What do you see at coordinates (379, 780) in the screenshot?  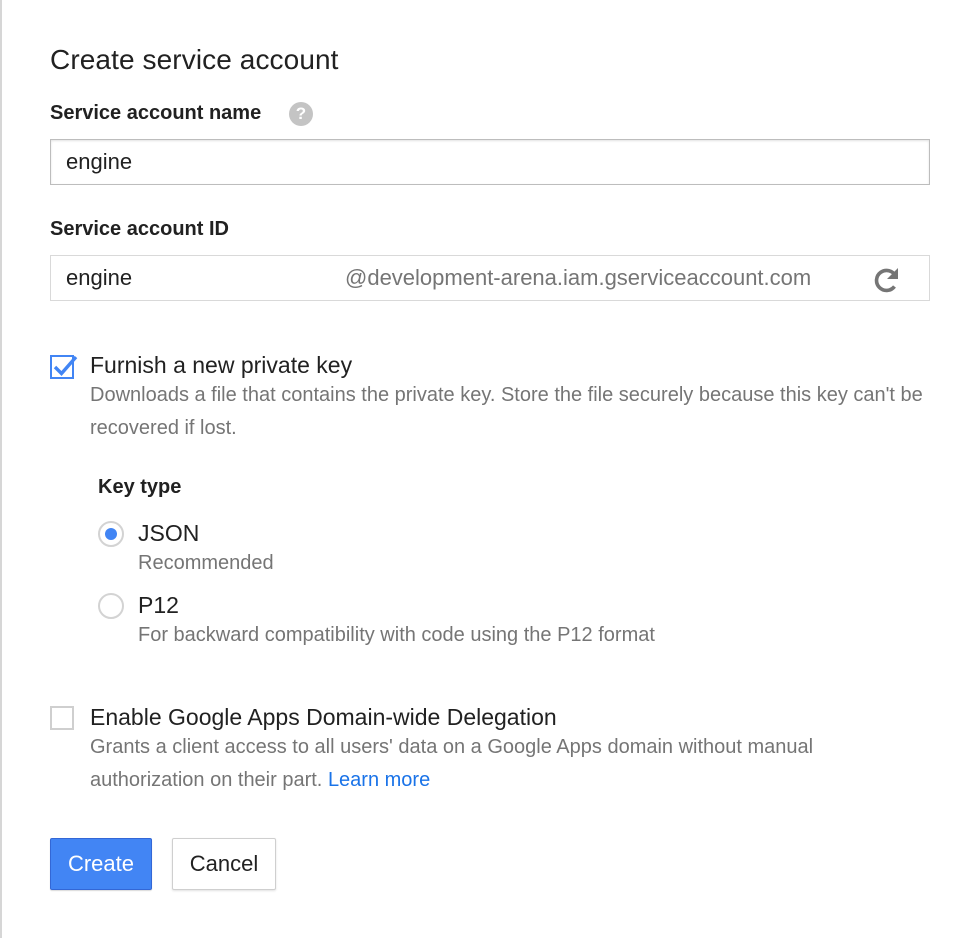 I see `learn-more-link: Learn more` at bounding box center [379, 780].